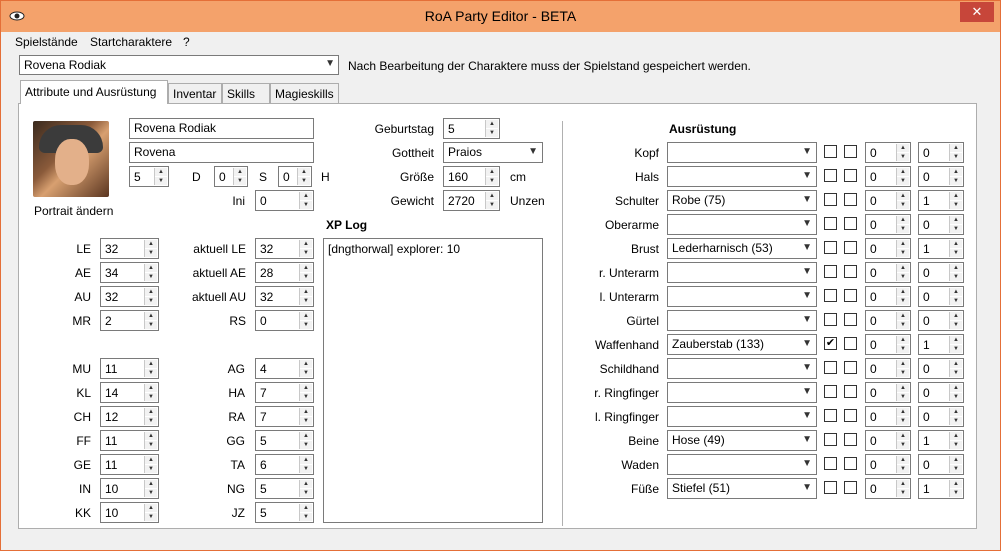 Image resolution: width=1001 pixels, height=551 pixels. What do you see at coordinates (295, 176) in the screenshot?
I see `heller-stepper: 0 ▲ ▼` at bounding box center [295, 176].